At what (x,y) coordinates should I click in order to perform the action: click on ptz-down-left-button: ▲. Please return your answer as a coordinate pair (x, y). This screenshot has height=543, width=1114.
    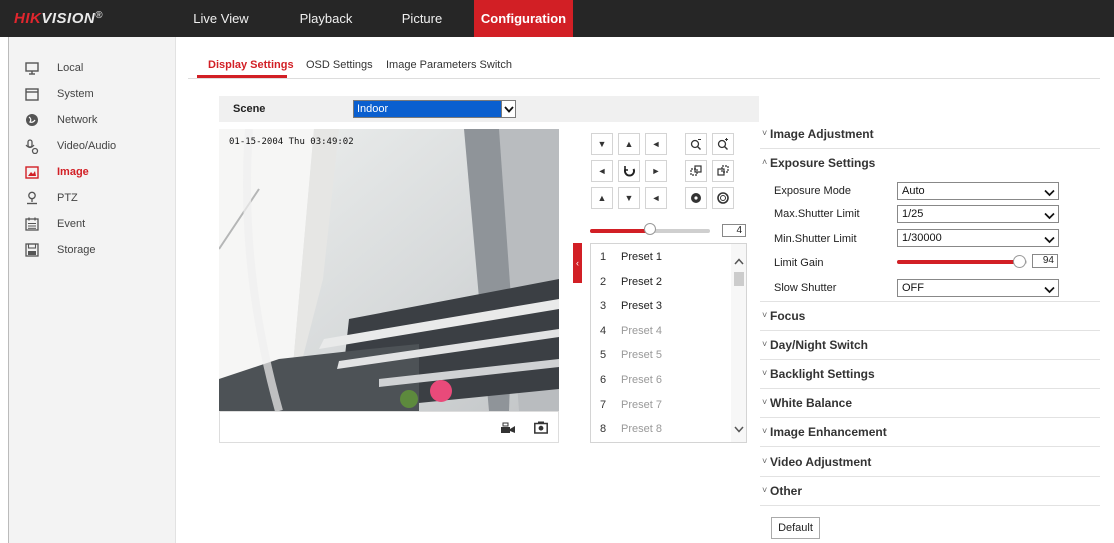
    Looking at the image, I should click on (602, 198).